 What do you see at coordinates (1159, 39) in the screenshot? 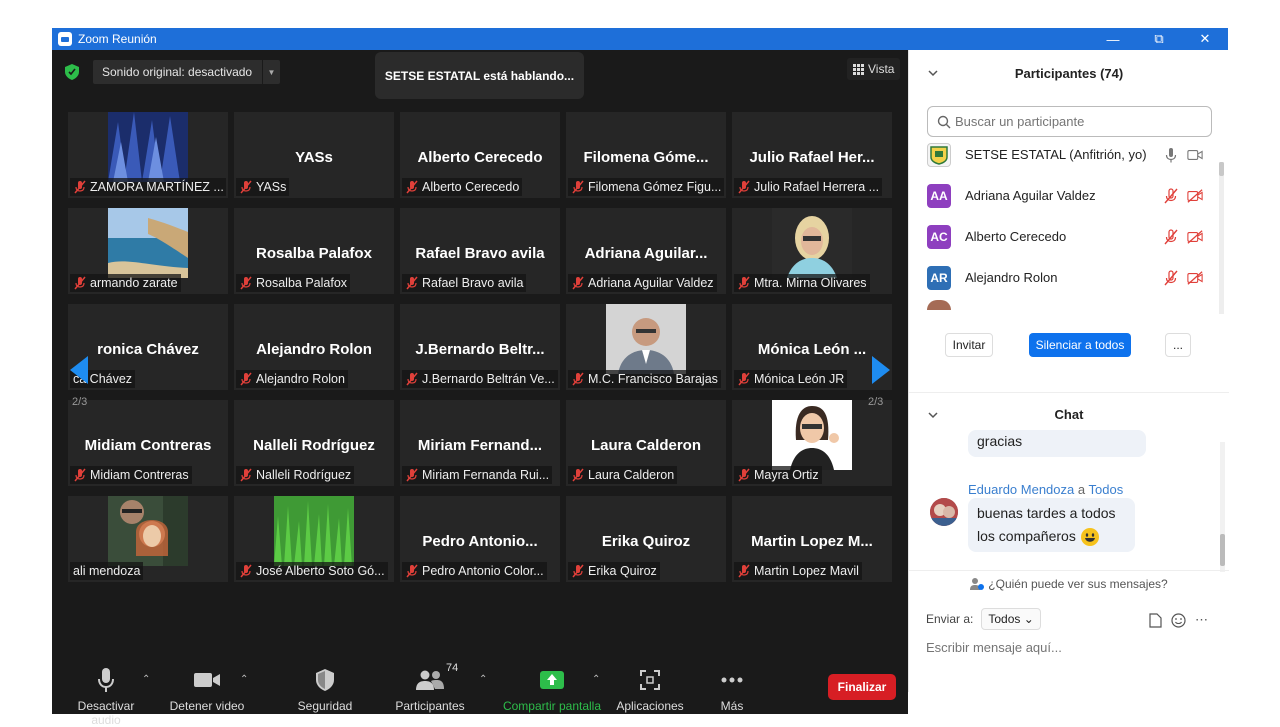
I see `restore-icon: ⧉` at bounding box center [1159, 39].